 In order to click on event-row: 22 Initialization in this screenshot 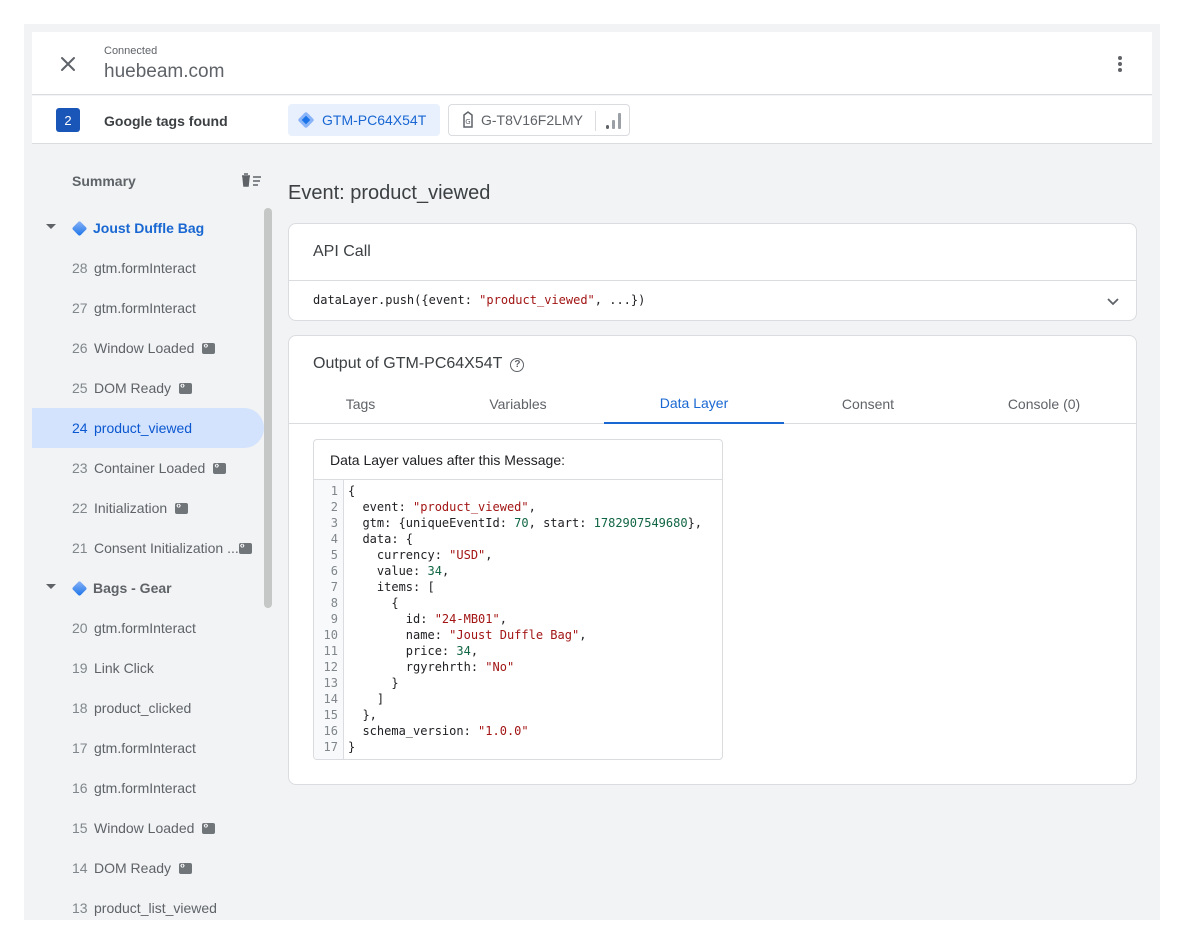, I will do `click(148, 508)`.